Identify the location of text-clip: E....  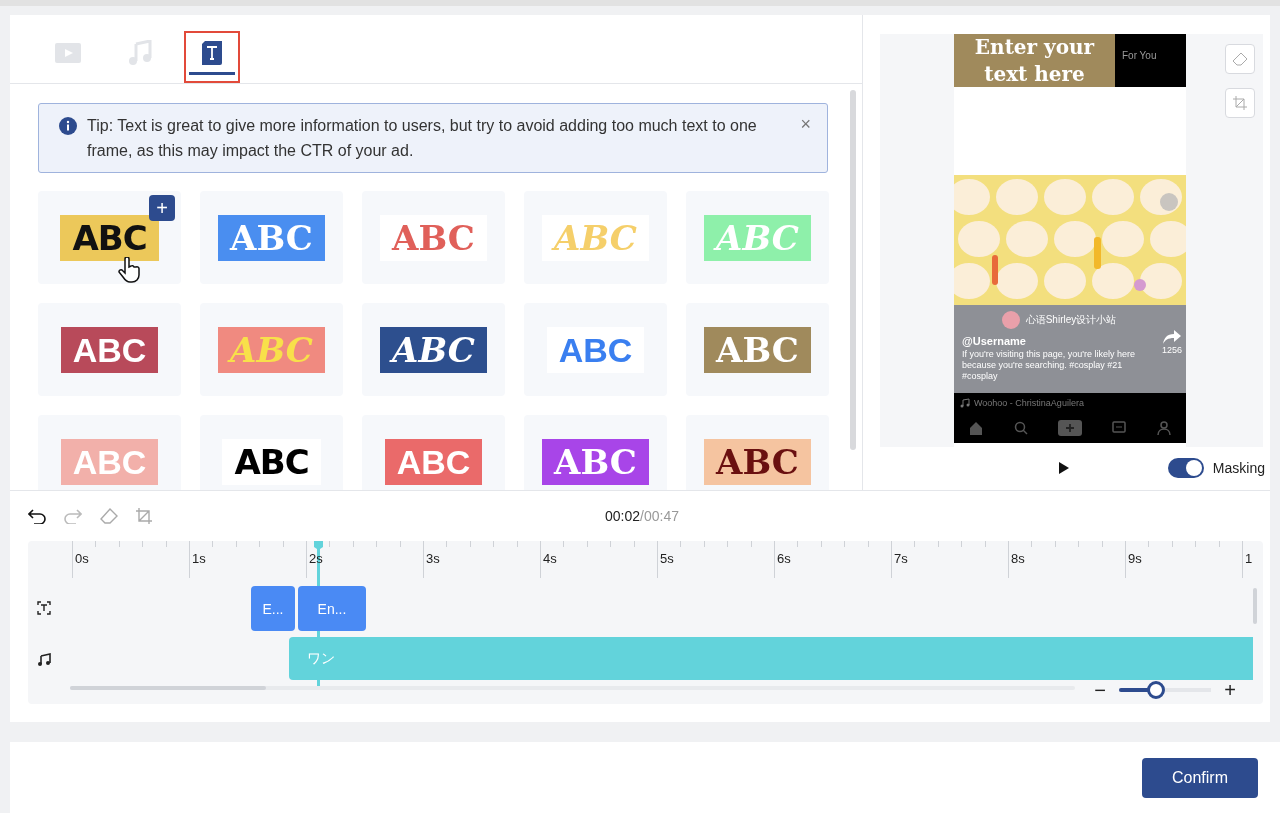
(273, 608).